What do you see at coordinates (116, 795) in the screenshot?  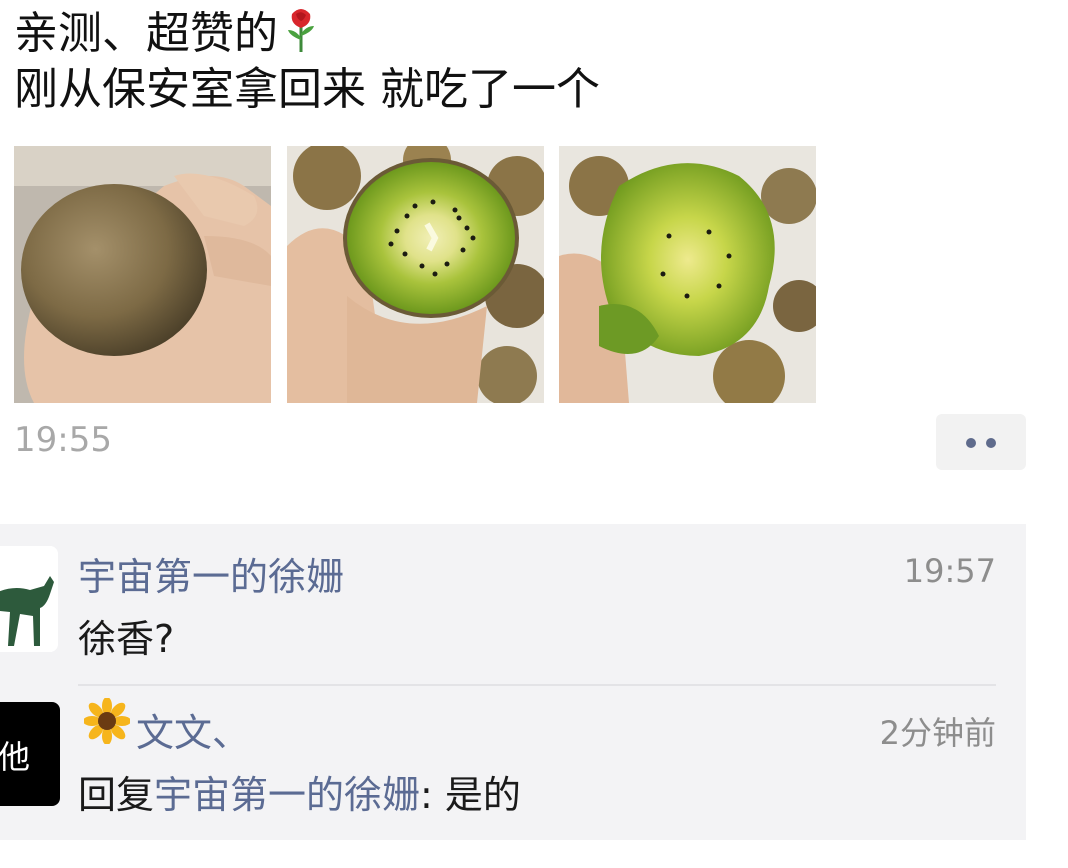 I see `reply-prefix: 回复` at bounding box center [116, 795].